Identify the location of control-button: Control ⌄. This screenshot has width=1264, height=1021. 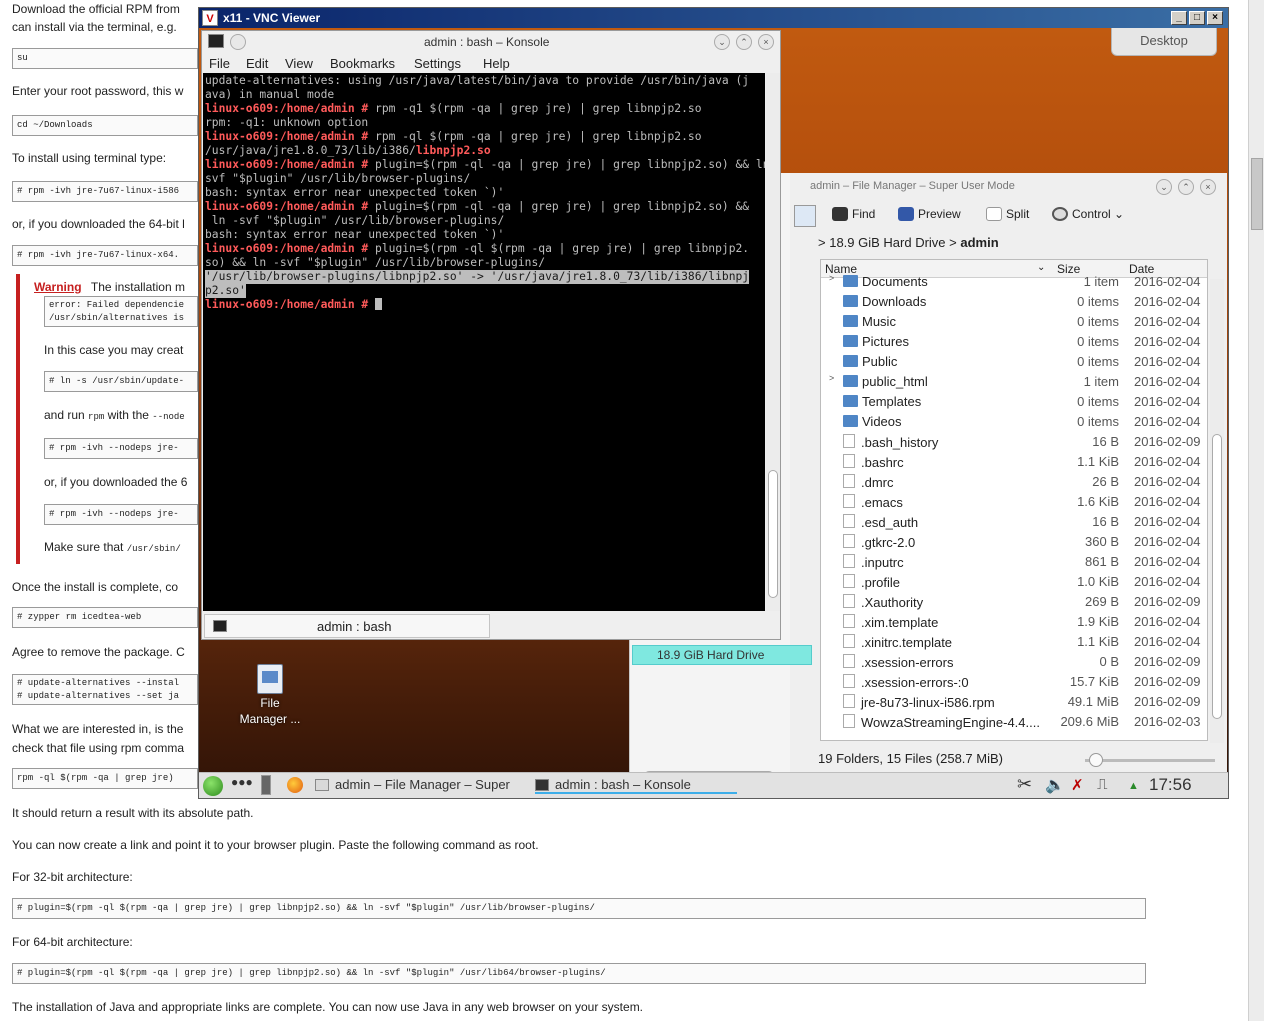
(1088, 214).